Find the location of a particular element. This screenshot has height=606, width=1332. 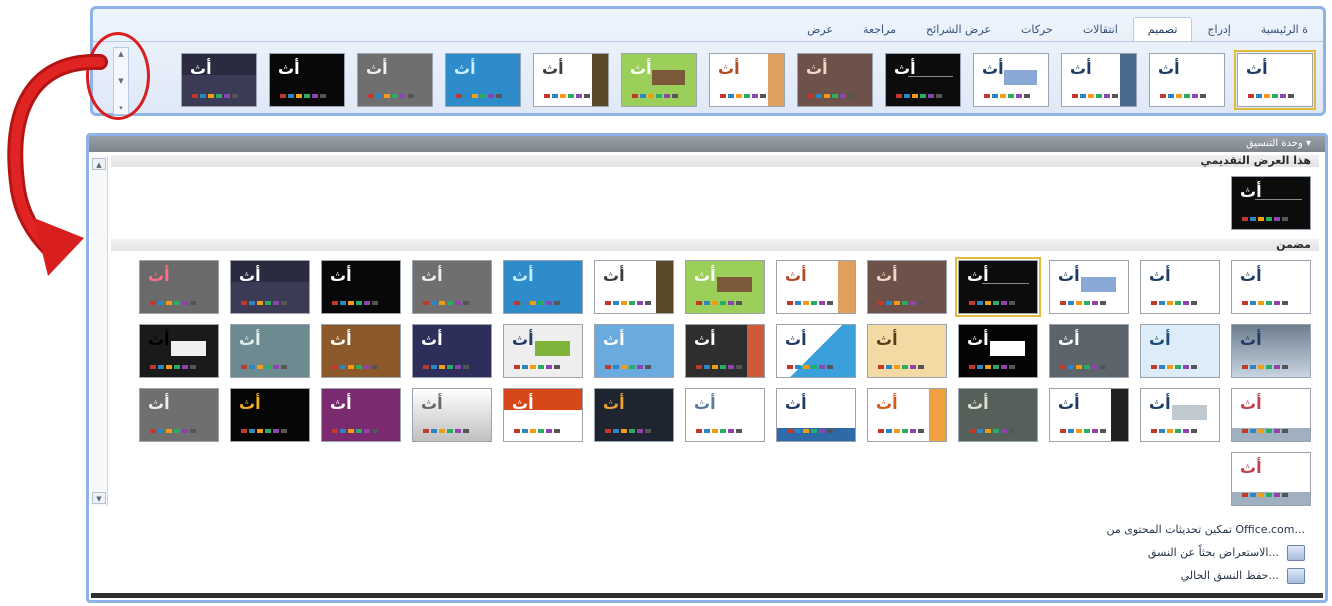

ribbon-theme-9: أث is located at coordinates (571, 80).